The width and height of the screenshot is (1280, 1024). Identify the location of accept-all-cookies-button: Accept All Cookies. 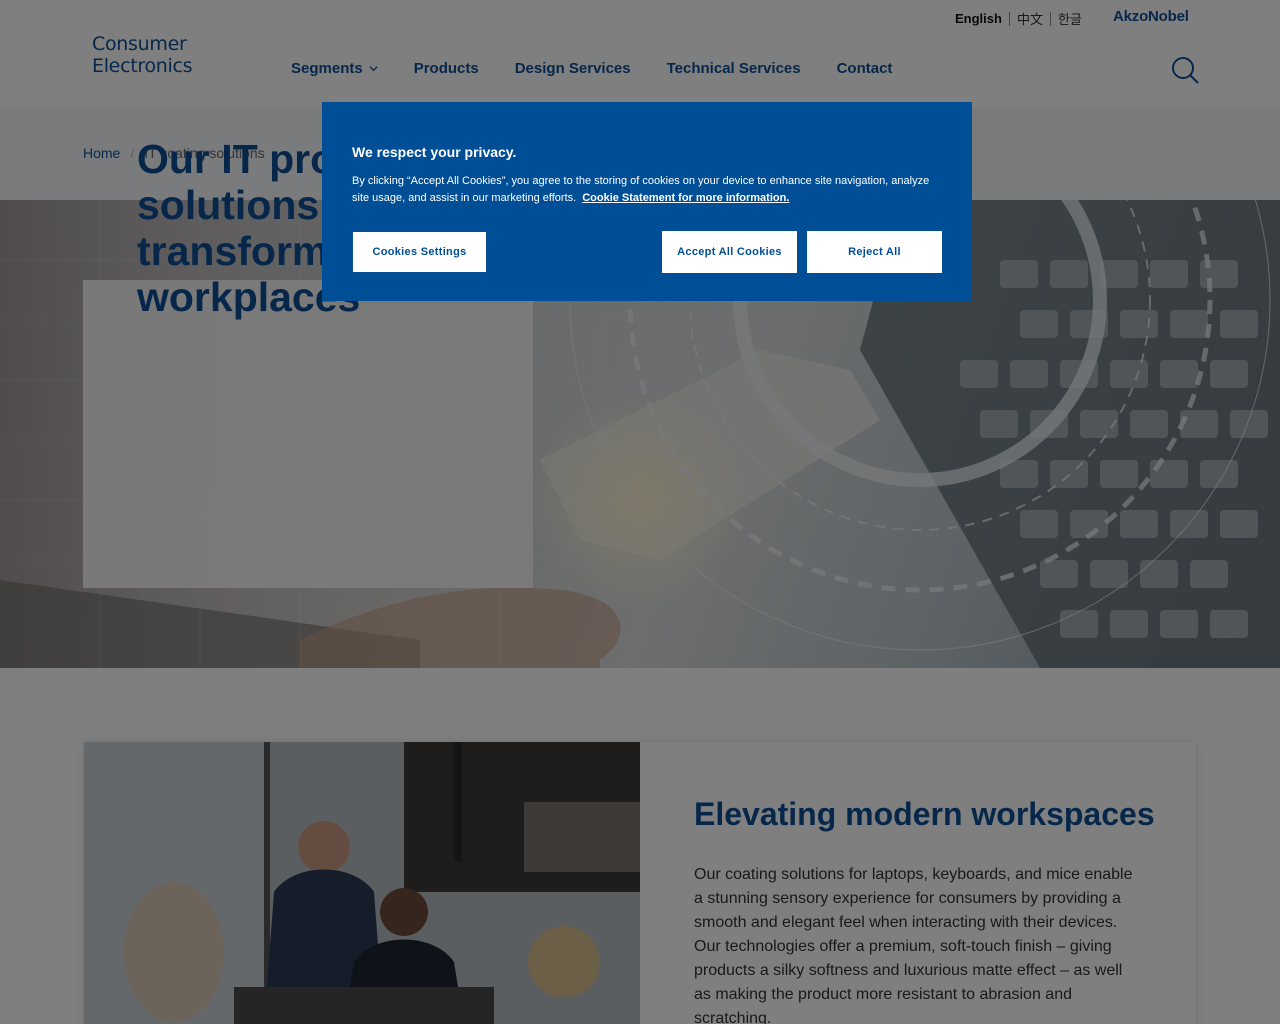
(729, 252).